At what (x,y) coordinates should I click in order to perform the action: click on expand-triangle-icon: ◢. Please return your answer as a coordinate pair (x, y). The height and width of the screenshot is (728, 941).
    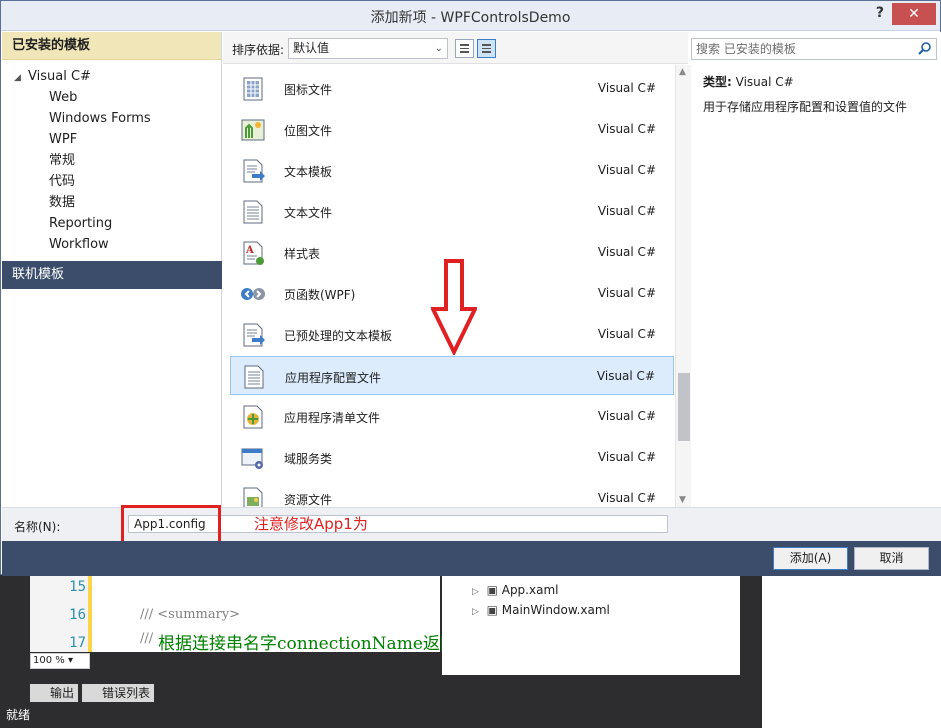
    Looking at the image, I should click on (21, 78).